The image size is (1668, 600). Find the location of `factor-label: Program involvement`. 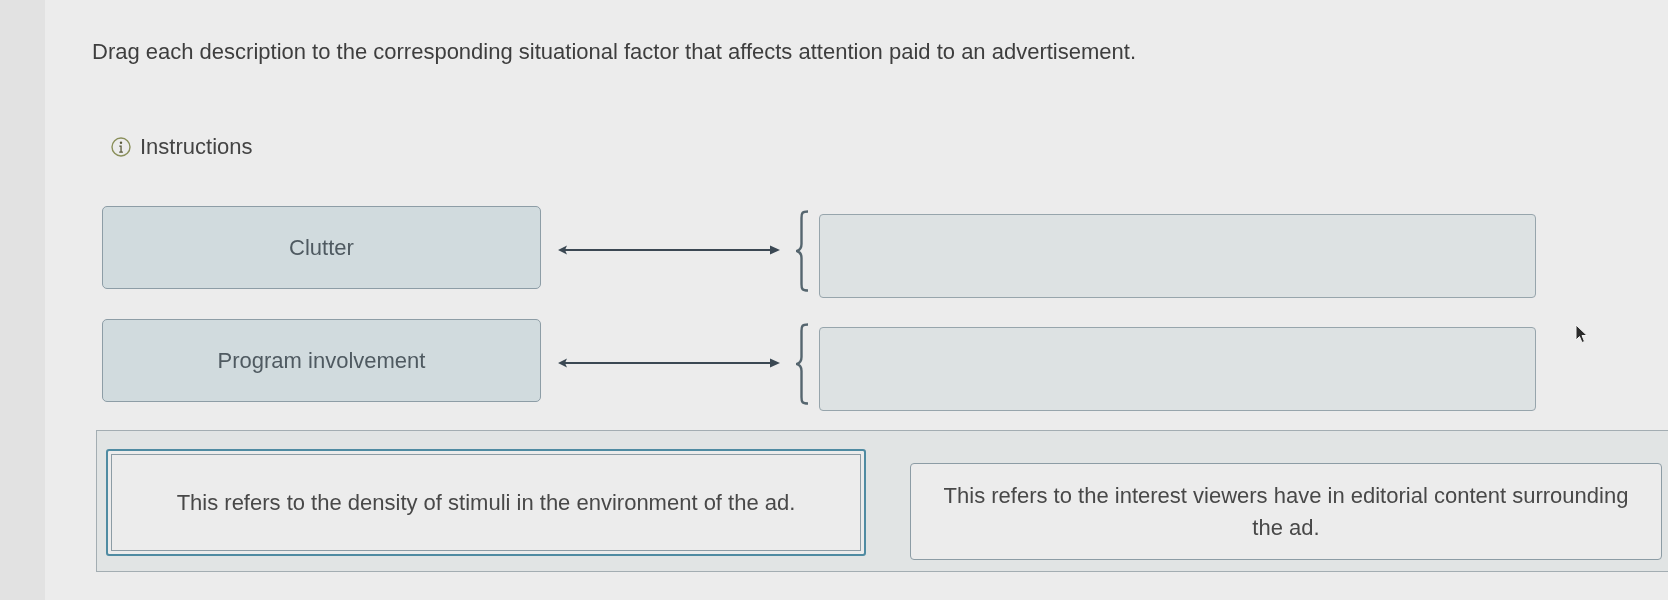

factor-label: Program involvement is located at coordinates (321, 360).